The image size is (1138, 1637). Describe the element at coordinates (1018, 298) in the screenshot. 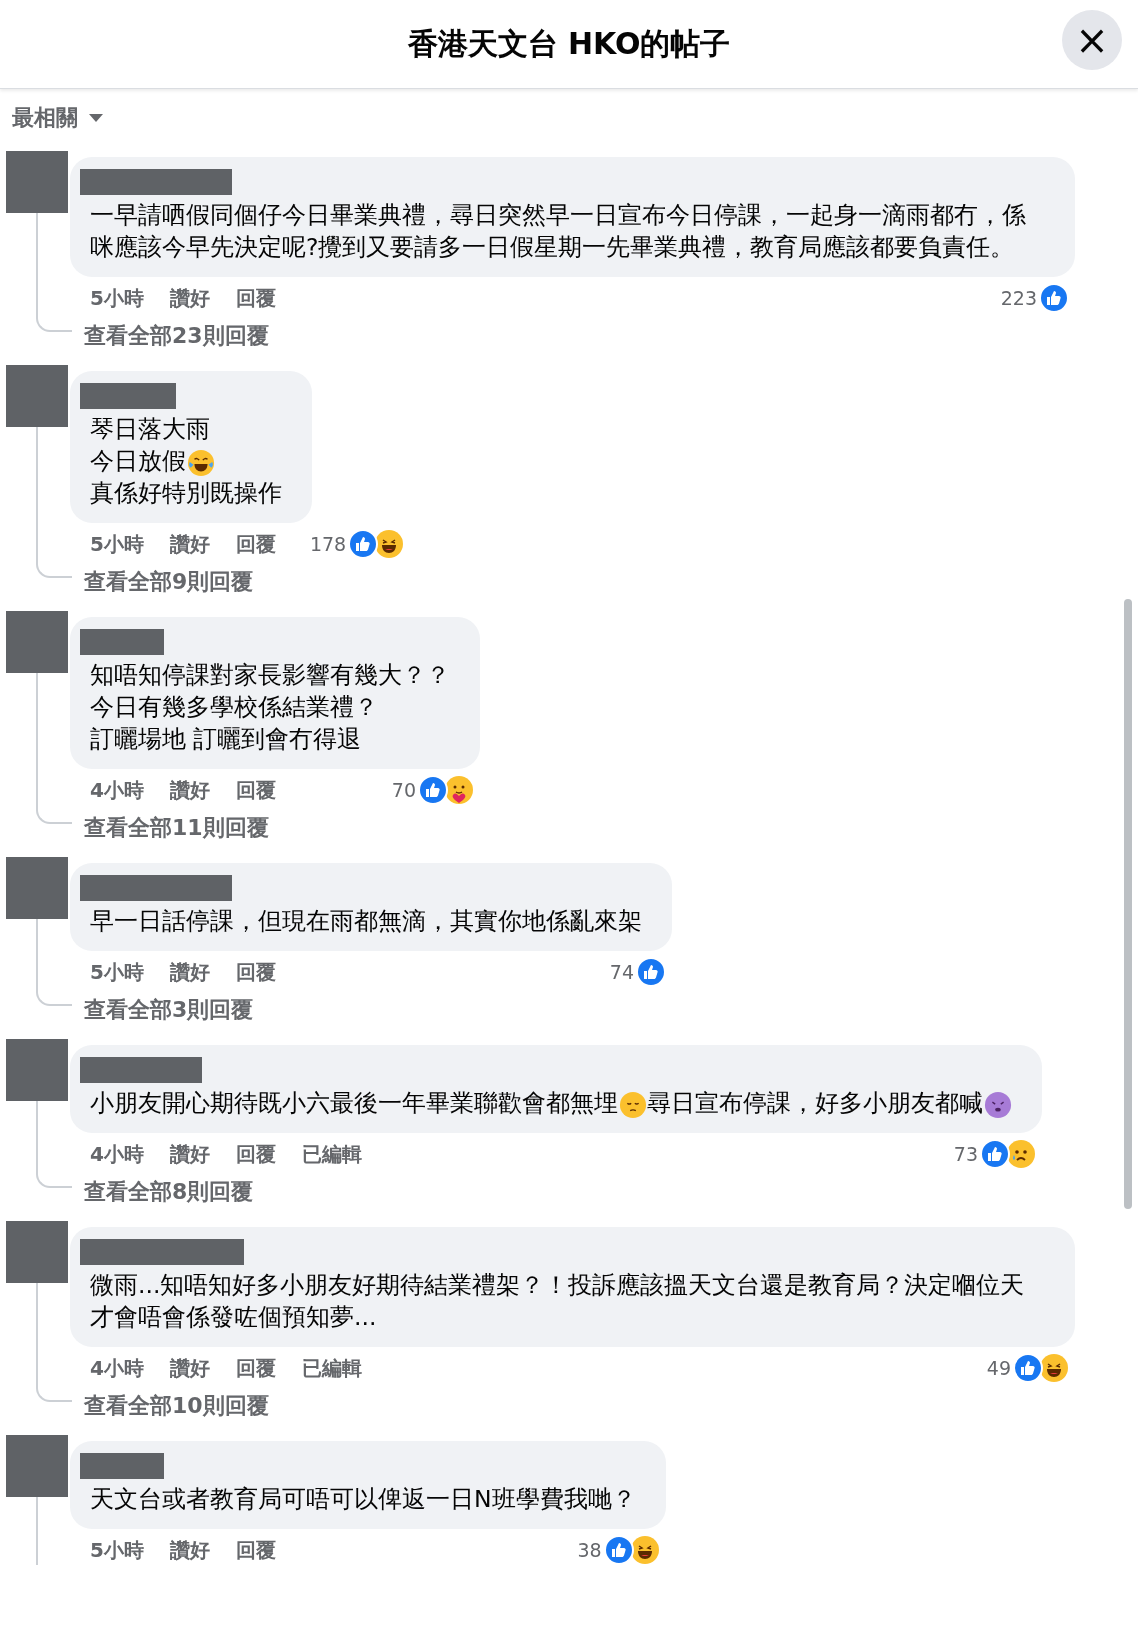

I see `reaction-count: 223` at that location.